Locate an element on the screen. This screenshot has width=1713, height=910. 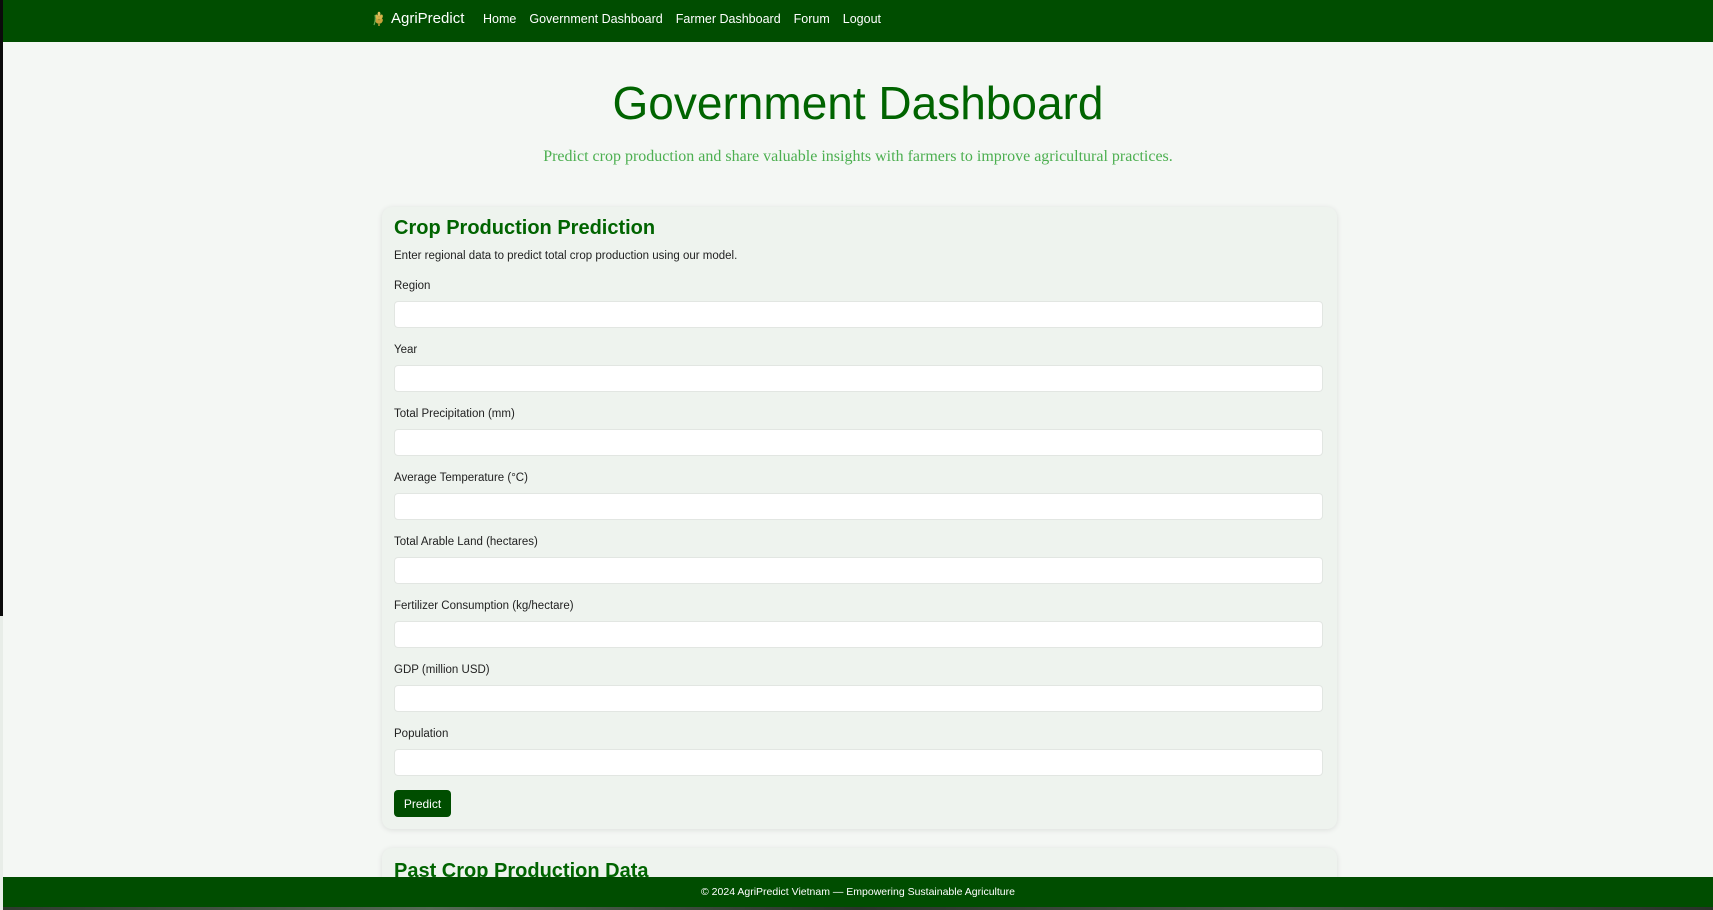
temperature-label: Average Temperature (°C) is located at coordinates (461, 478).